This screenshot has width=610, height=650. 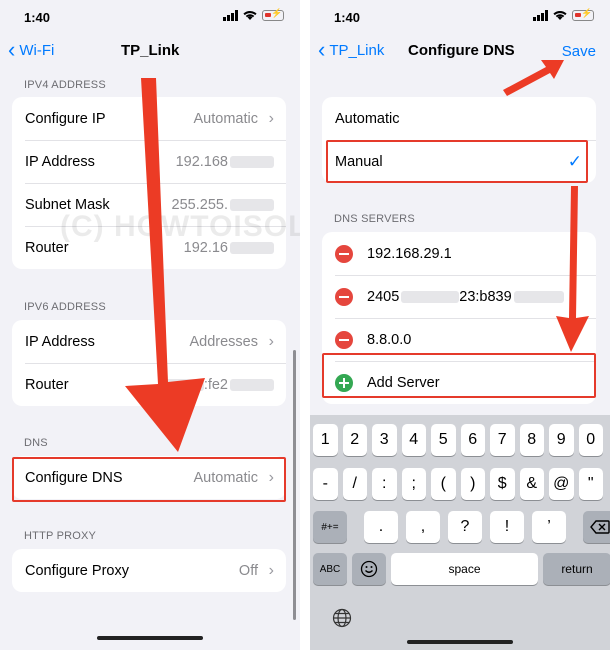 I want to click on emoji-icon, so click(x=369, y=569).